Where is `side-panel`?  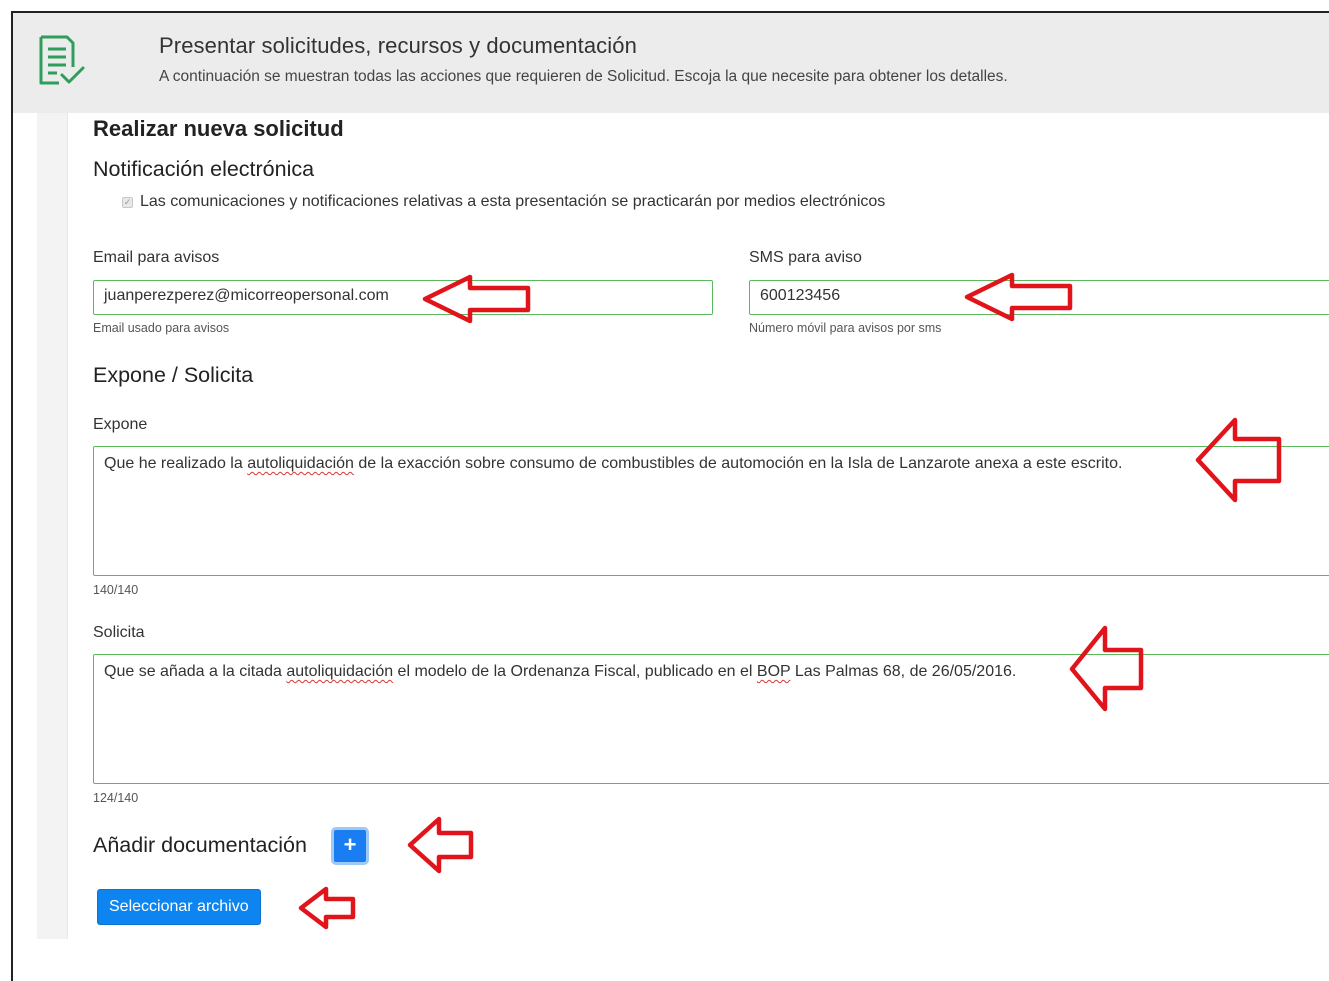
side-panel is located at coordinates (52, 526).